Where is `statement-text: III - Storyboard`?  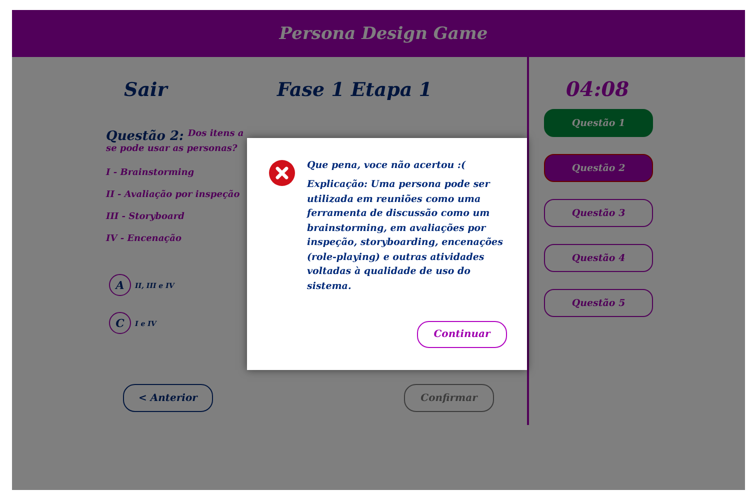 statement-text: III - Storyboard is located at coordinates (145, 217).